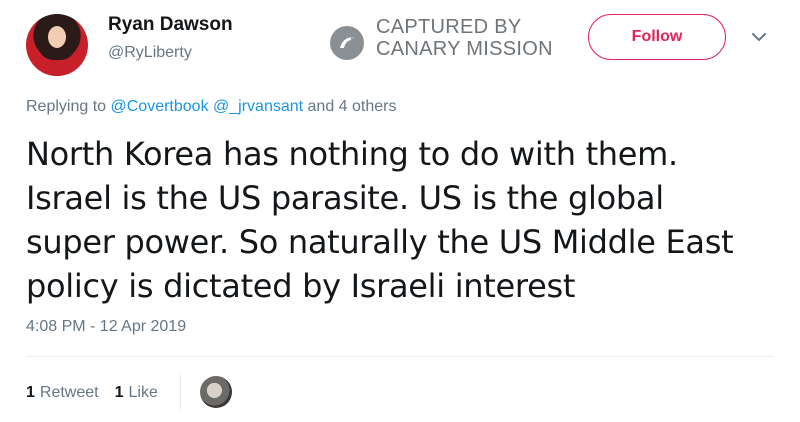 This screenshot has height=422, width=800. I want to click on like-count: 1, so click(119, 392).